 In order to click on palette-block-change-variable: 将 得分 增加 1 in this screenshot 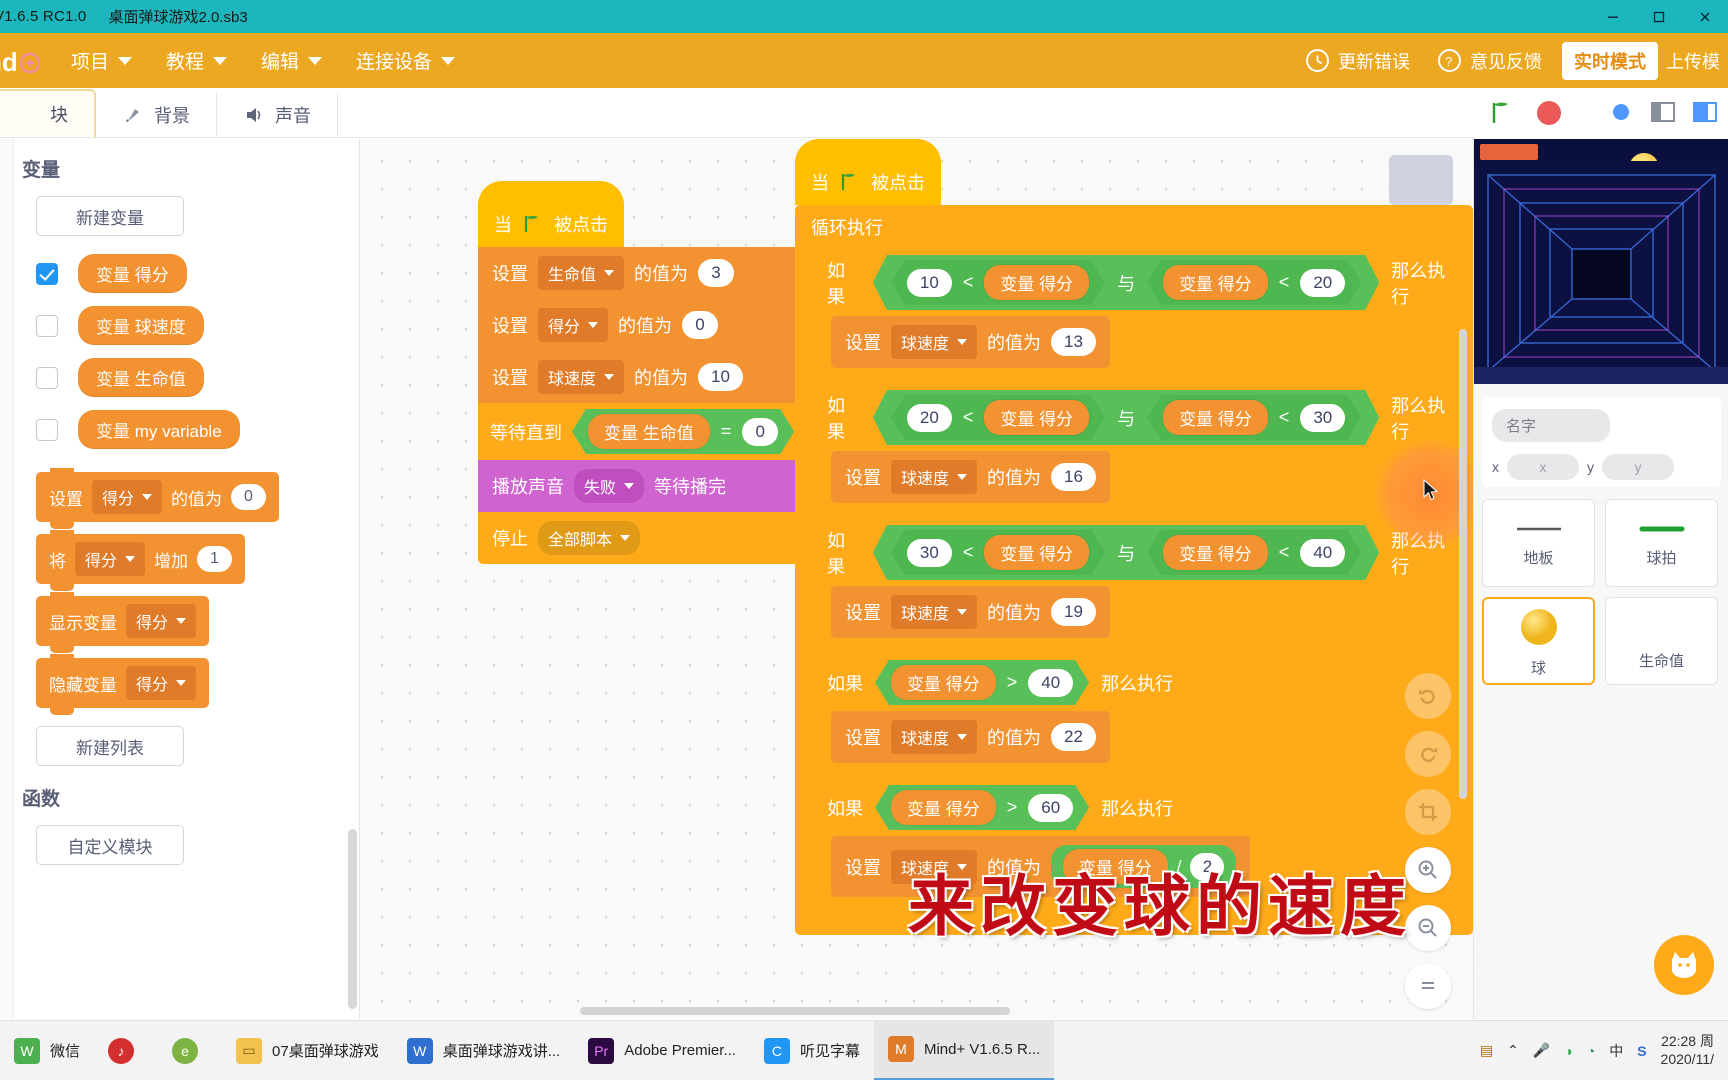, I will do `click(140, 560)`.